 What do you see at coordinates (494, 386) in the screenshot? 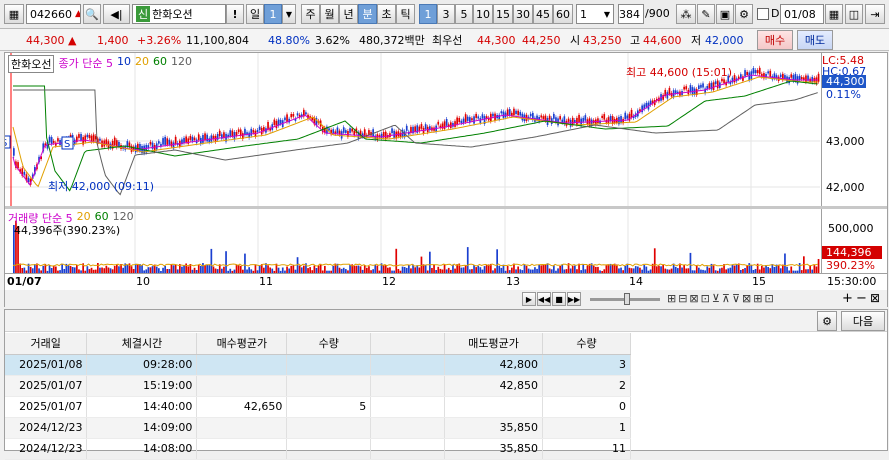
I see `cell-sell-avg: 42,850` at bounding box center [494, 386].